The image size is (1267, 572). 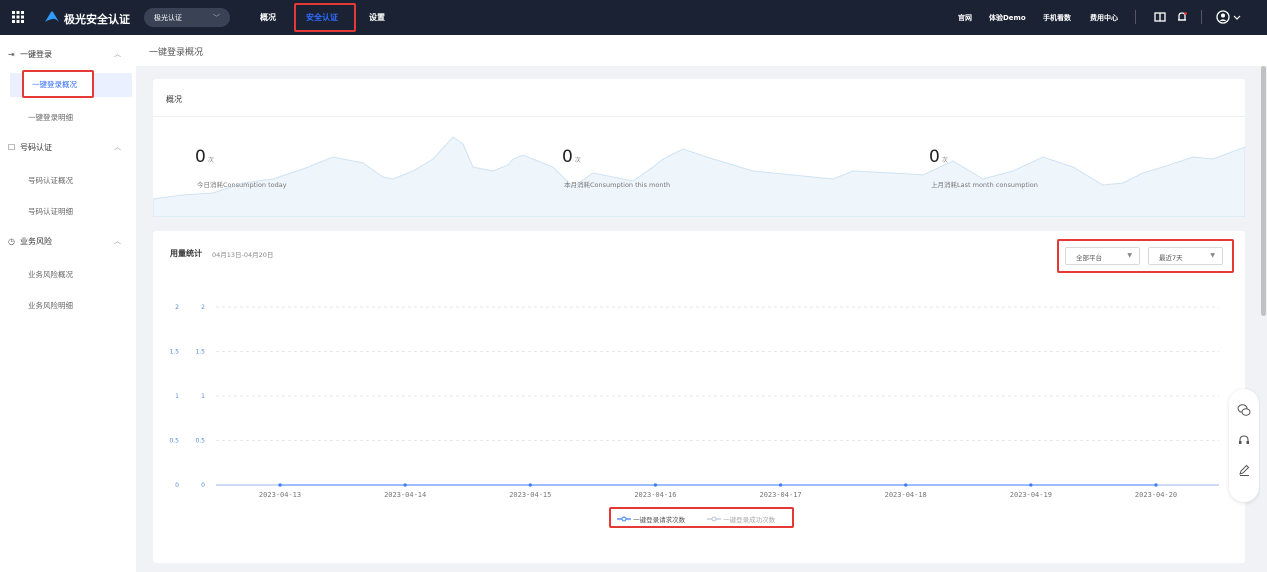 I want to click on brand-name: 极光安全认证, so click(x=97, y=19).